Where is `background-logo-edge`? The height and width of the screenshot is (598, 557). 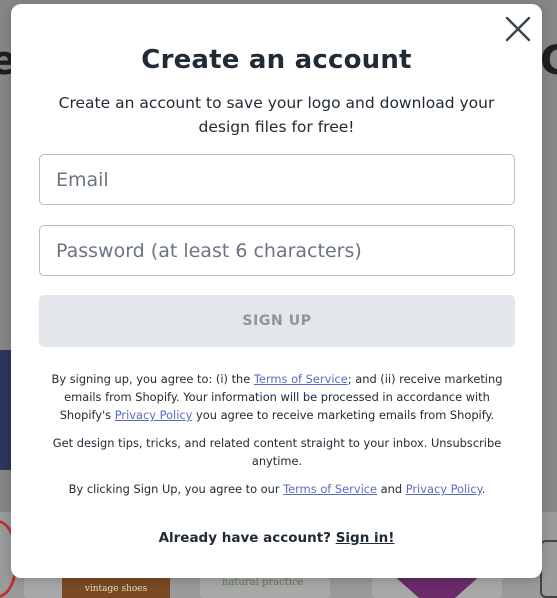
background-logo-edge is located at coordinates (548, 569).